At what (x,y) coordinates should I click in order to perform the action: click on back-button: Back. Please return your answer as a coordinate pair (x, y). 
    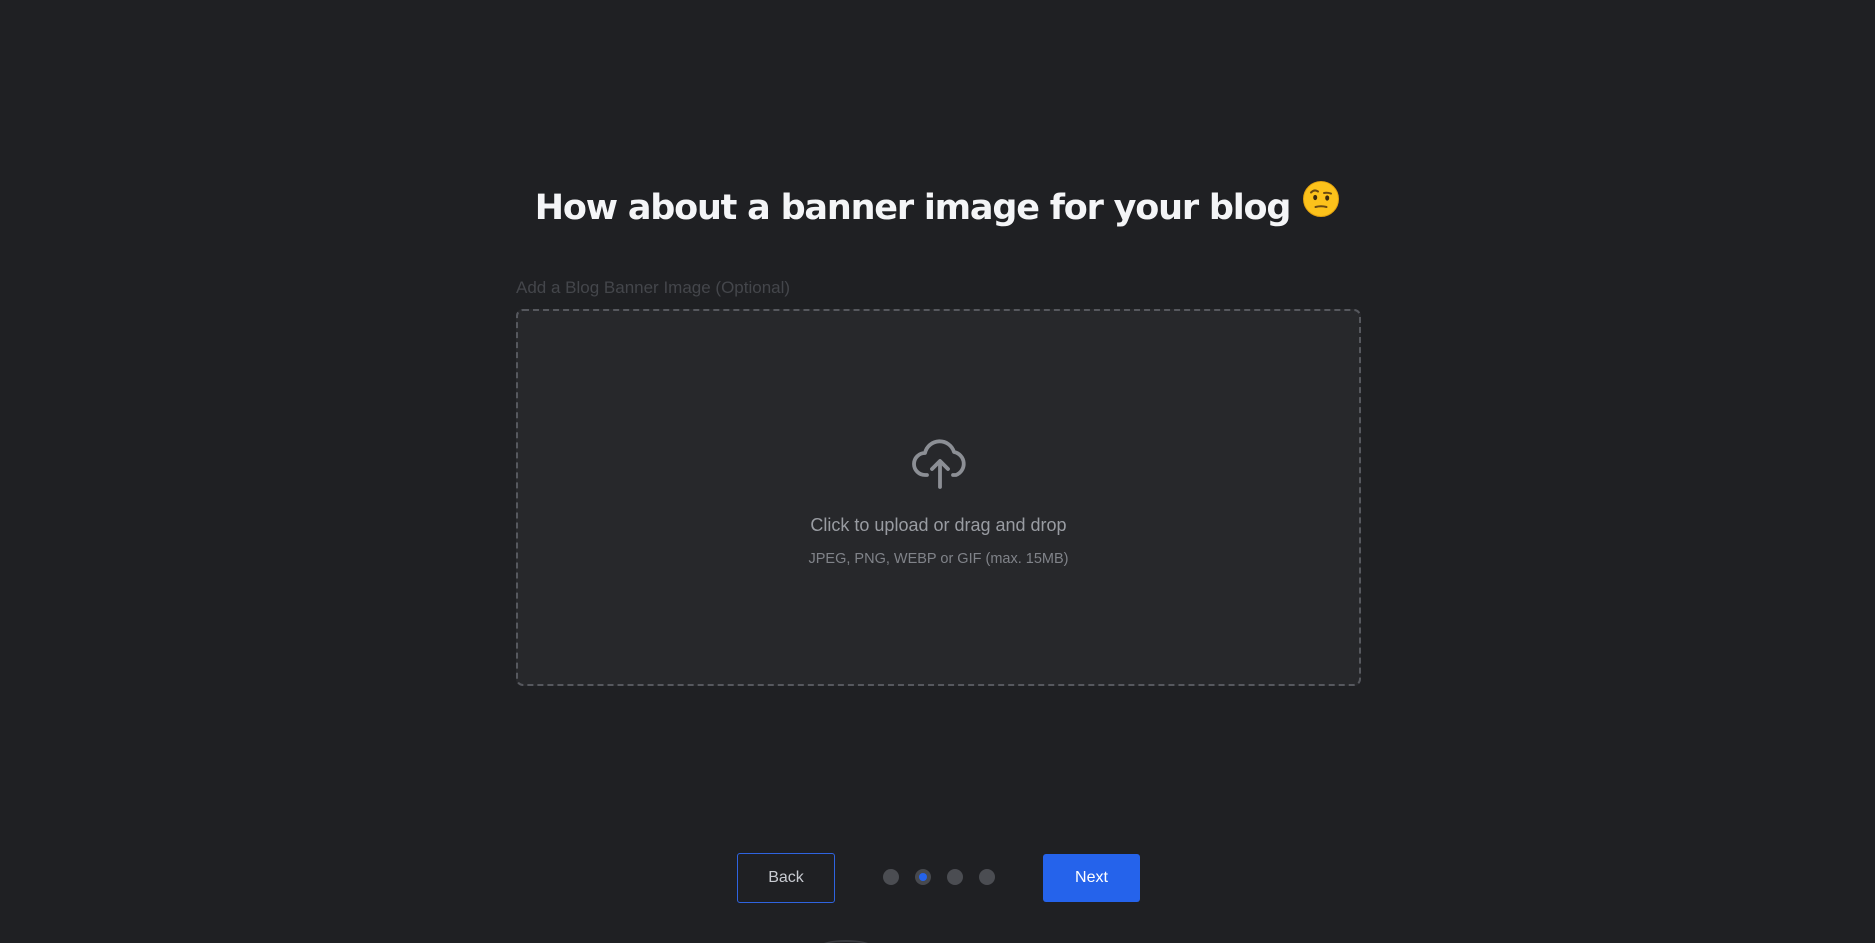
    Looking at the image, I should click on (786, 878).